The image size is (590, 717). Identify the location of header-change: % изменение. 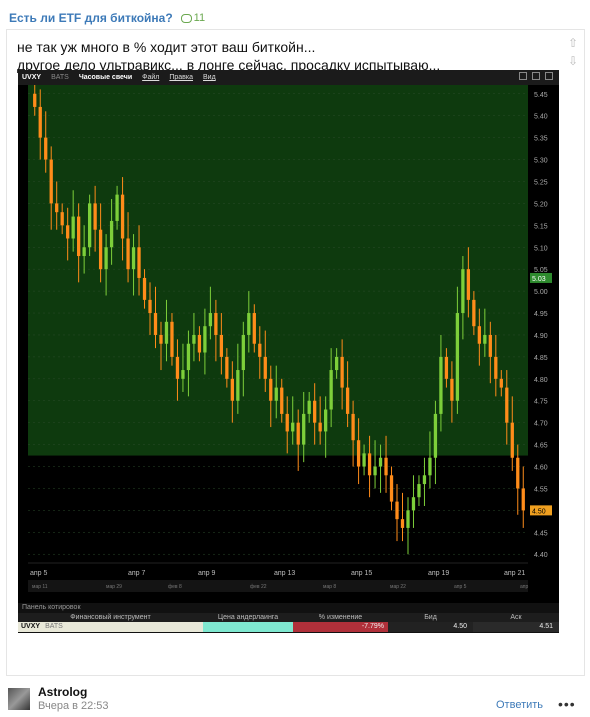
(340, 617).